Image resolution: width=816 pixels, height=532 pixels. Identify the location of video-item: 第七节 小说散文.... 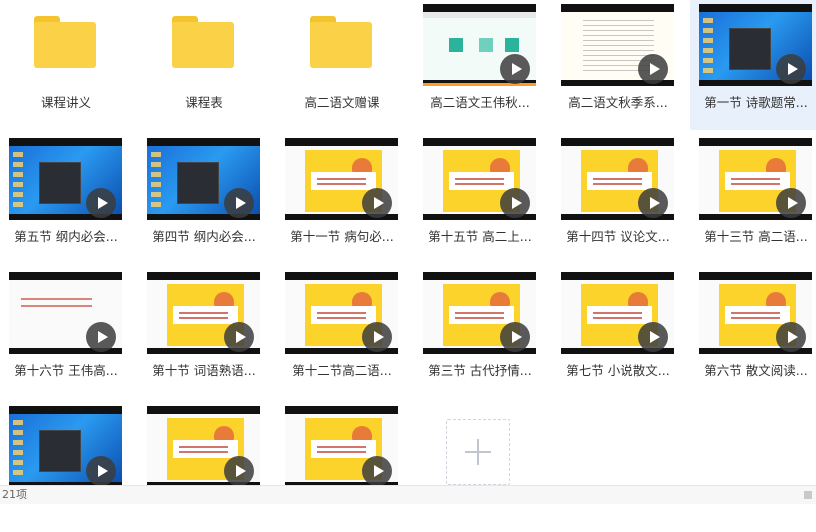
(618, 333).